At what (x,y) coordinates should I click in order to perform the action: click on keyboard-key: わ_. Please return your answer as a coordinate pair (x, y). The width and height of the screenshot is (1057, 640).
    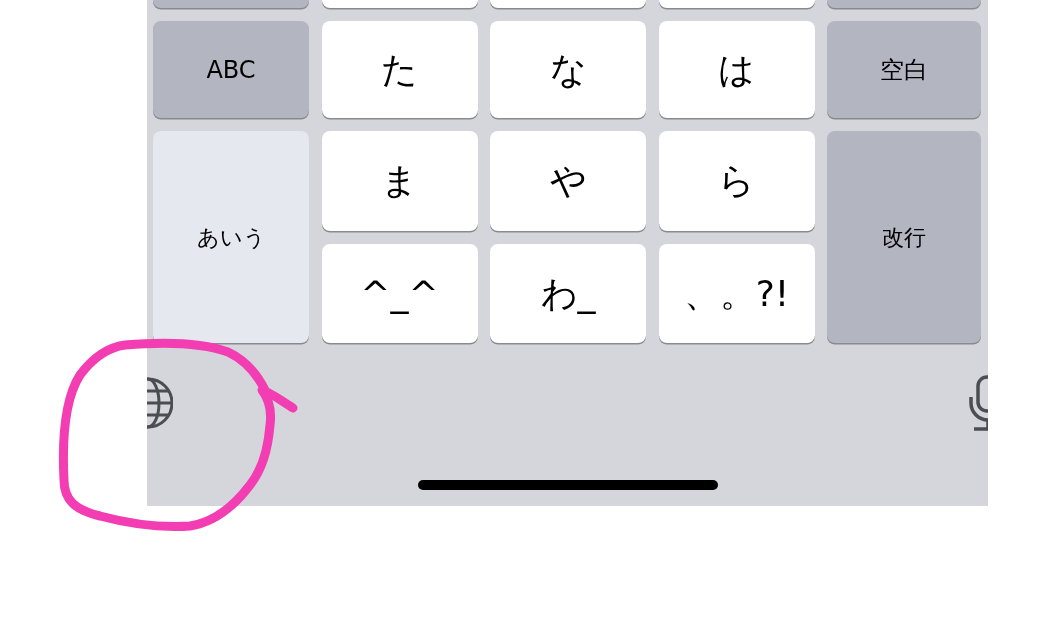
    Looking at the image, I should click on (568, 293).